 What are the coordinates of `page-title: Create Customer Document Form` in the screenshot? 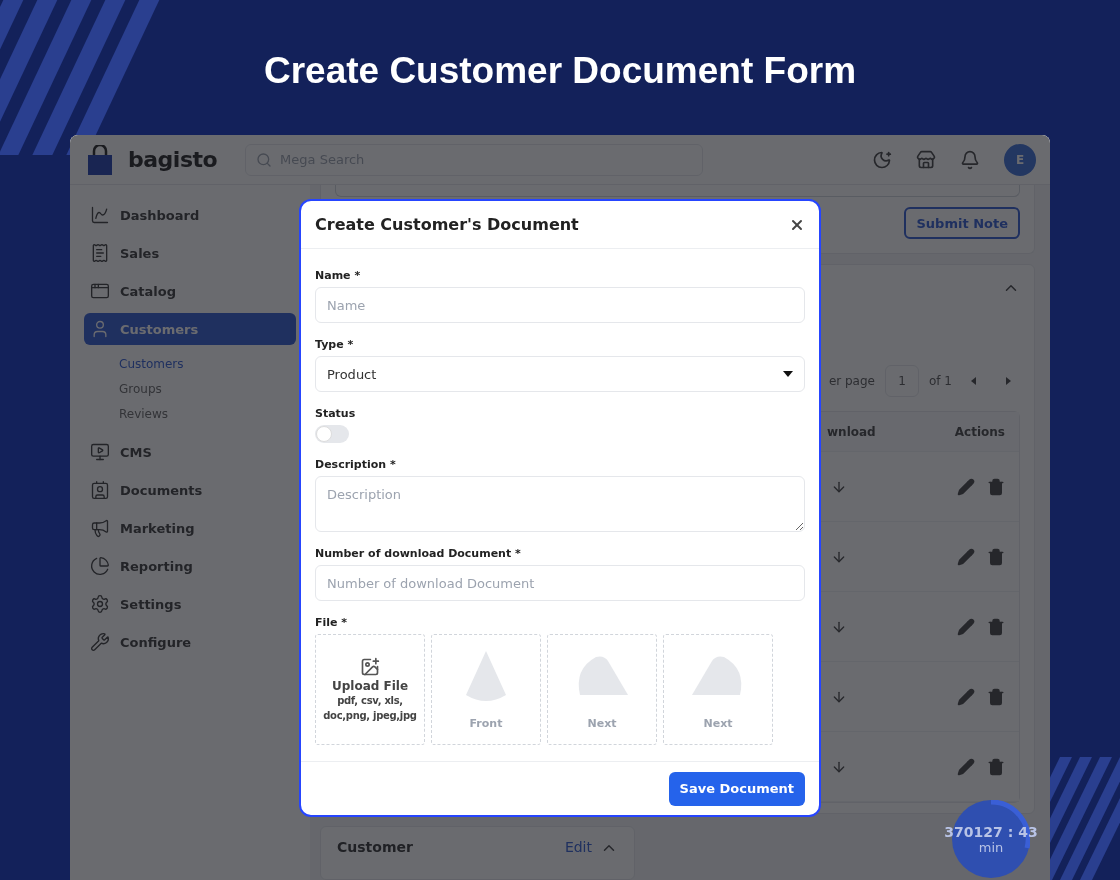 It's located at (560, 71).